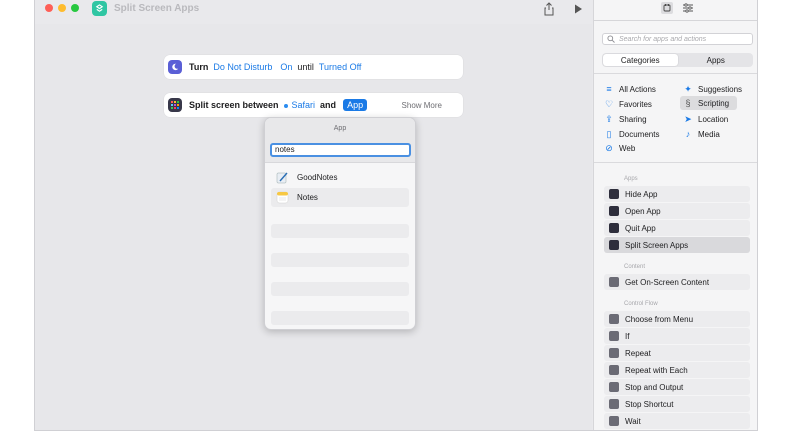 The height and width of the screenshot is (446, 792). Describe the element at coordinates (649, 404) in the screenshot. I see `action-label: Stop Shortcut` at that location.